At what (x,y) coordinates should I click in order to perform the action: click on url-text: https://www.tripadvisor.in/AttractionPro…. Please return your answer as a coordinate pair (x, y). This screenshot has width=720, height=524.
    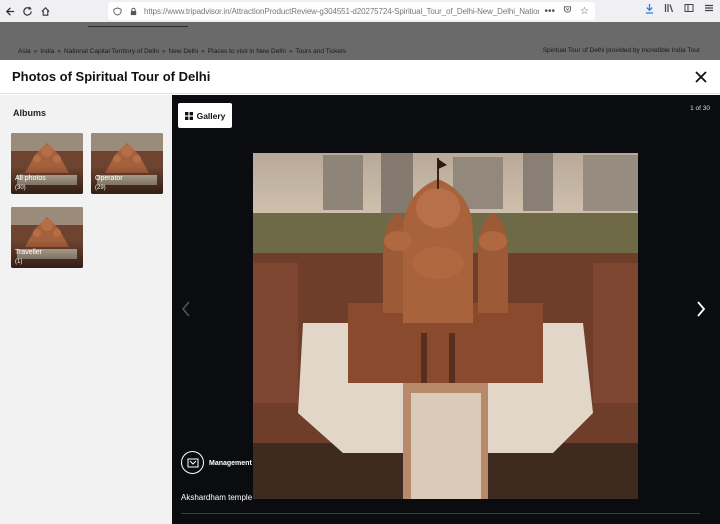
    Looking at the image, I should click on (341, 11).